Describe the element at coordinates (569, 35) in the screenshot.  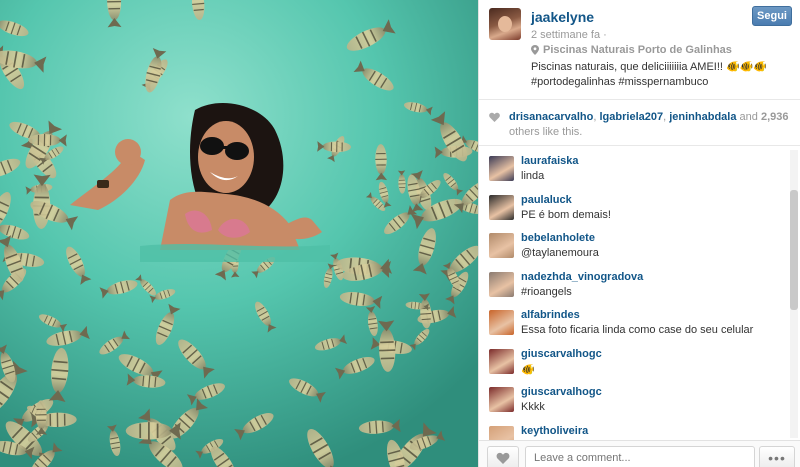
I see `post-time: 2 settimane fa ·` at that location.